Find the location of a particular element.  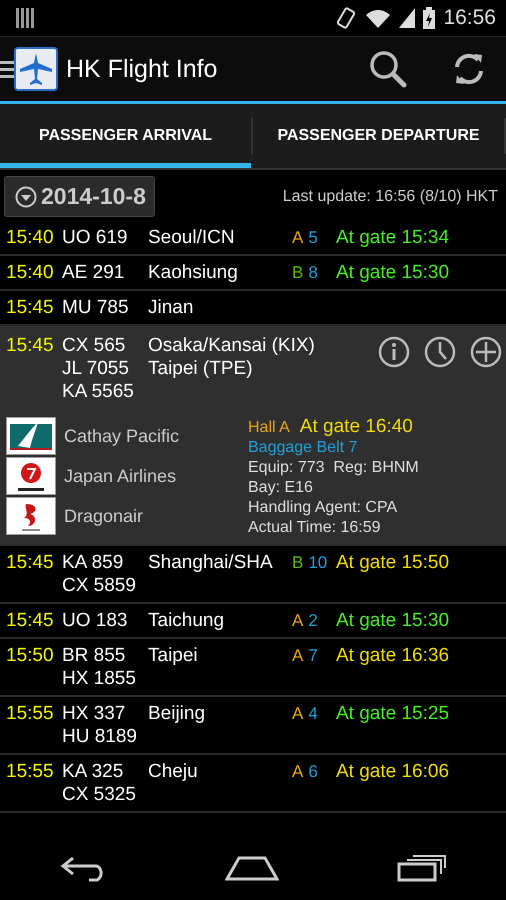

flight-number: KA 325 is located at coordinates (93, 771).